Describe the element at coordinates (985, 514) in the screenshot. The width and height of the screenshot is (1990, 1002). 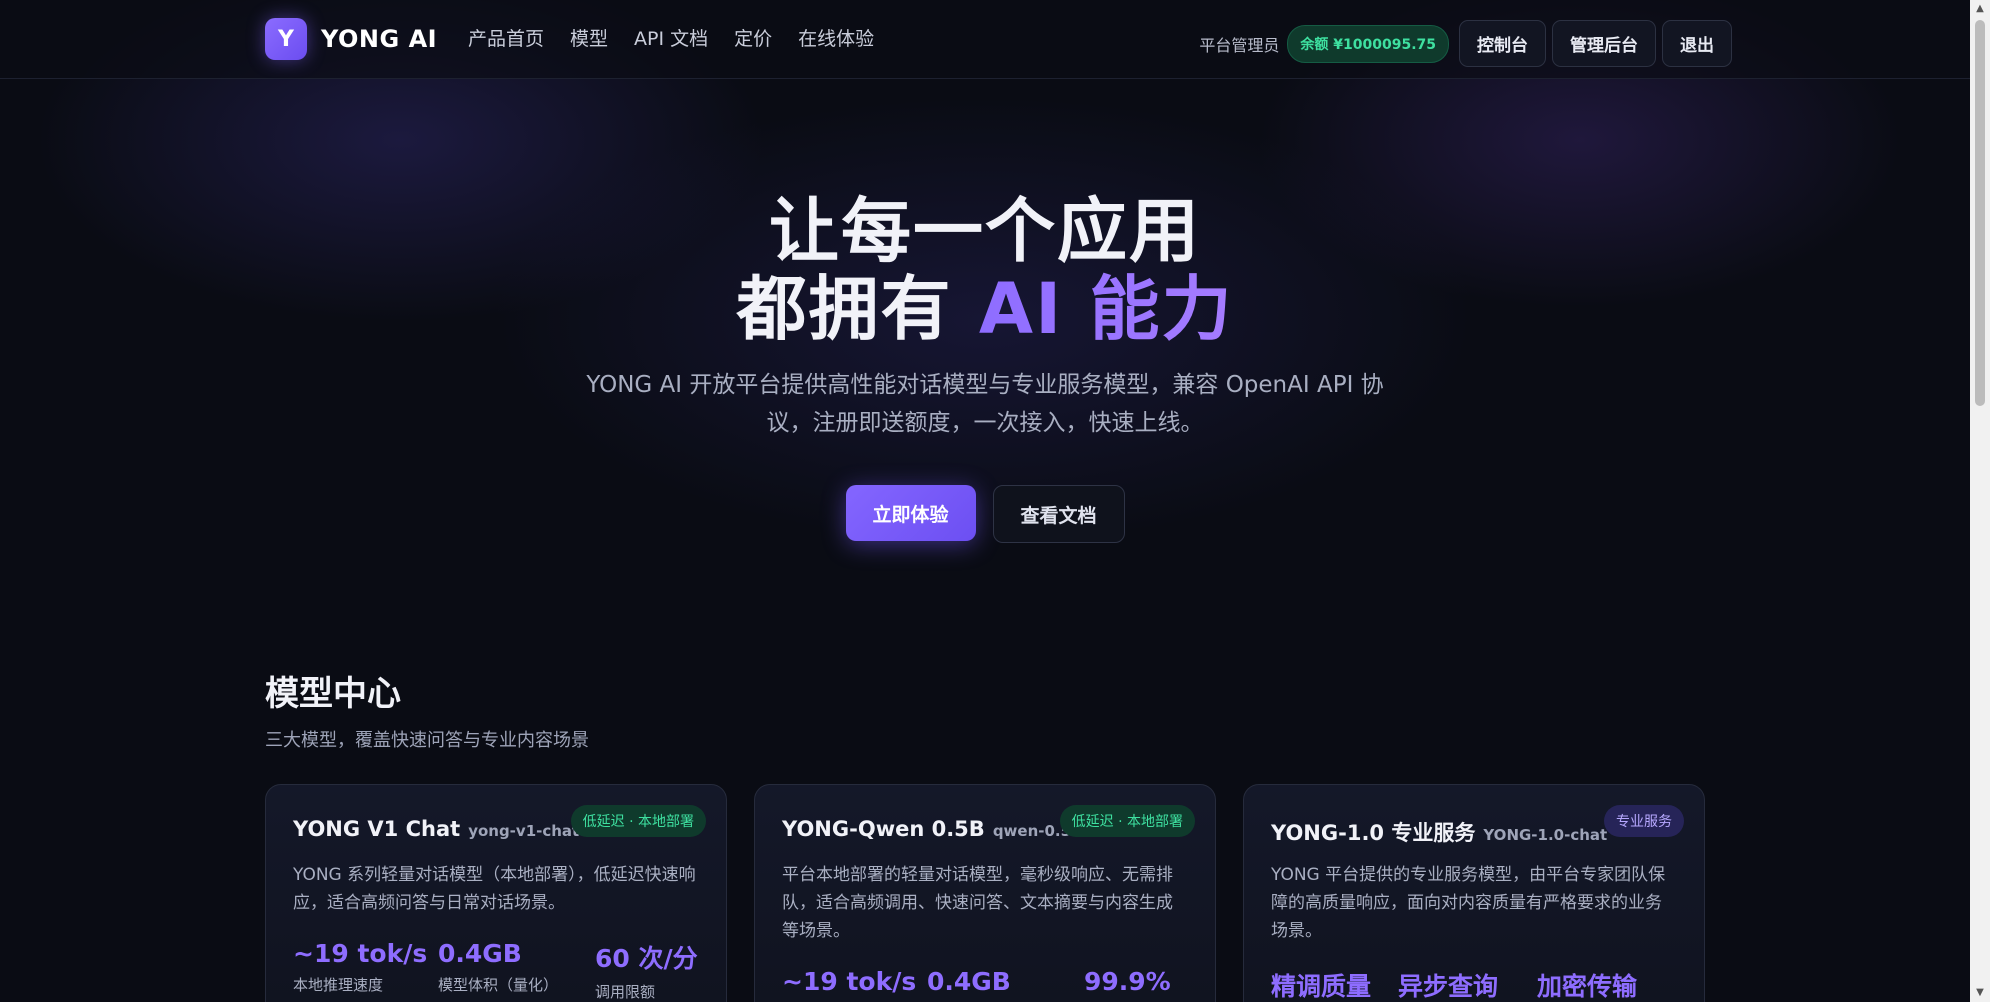
I see `hero-actions: 立即体验 查看文档` at that location.